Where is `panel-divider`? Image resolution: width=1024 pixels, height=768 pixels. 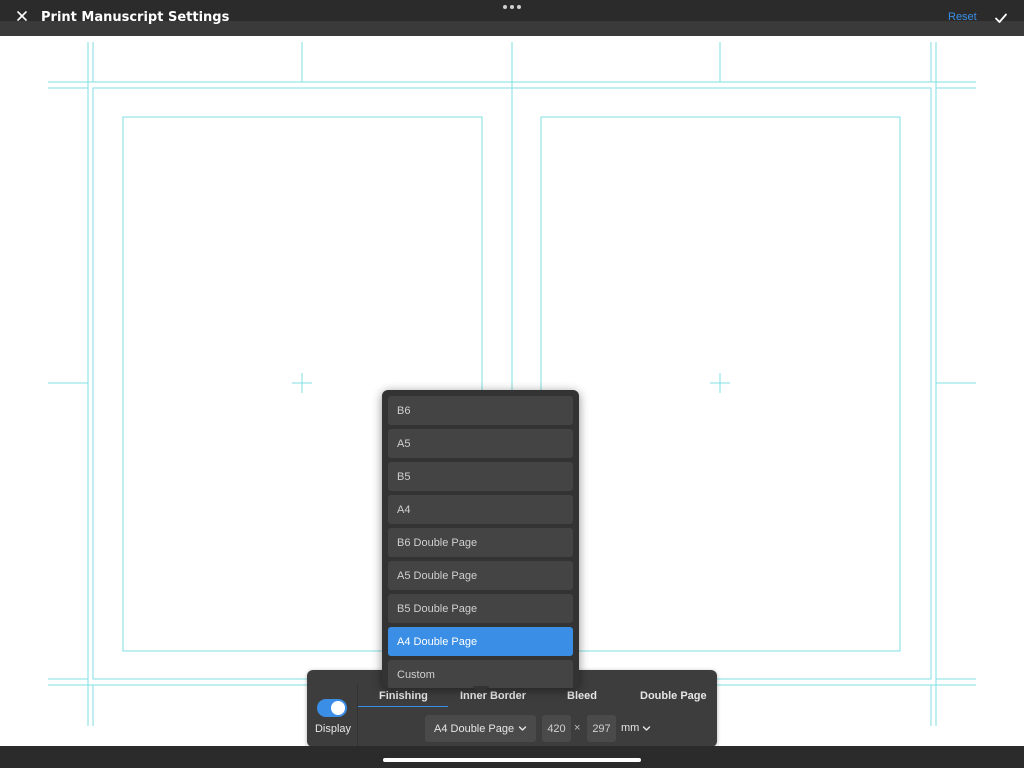 panel-divider is located at coordinates (357, 715).